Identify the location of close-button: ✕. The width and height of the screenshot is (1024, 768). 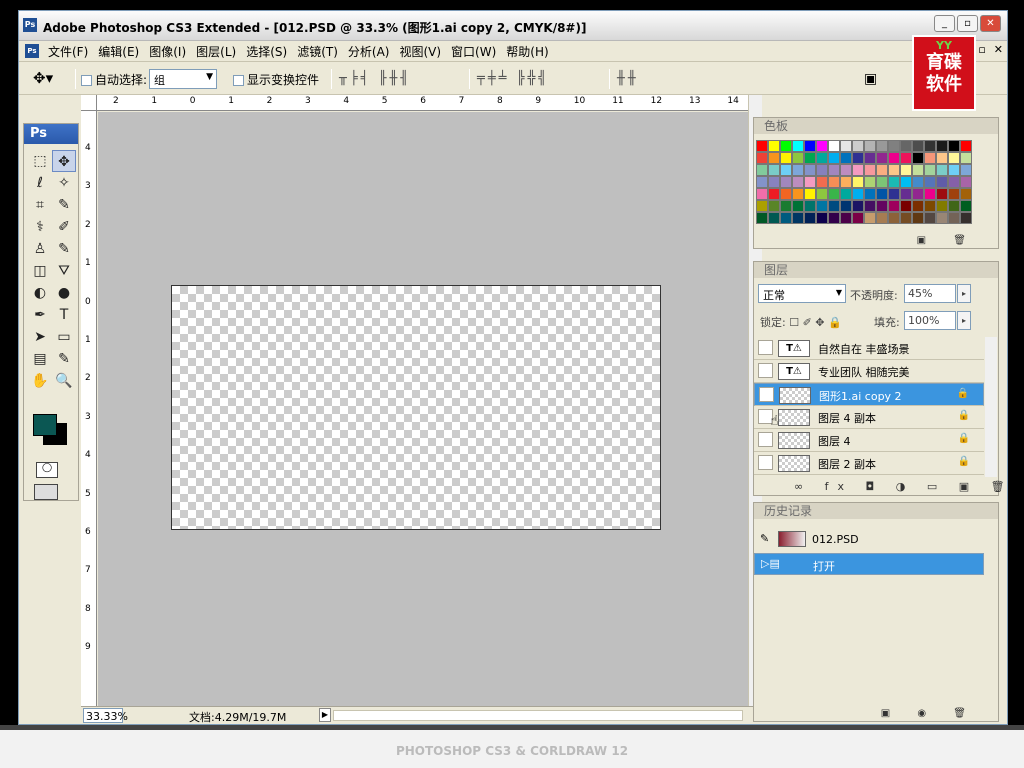
(990, 23).